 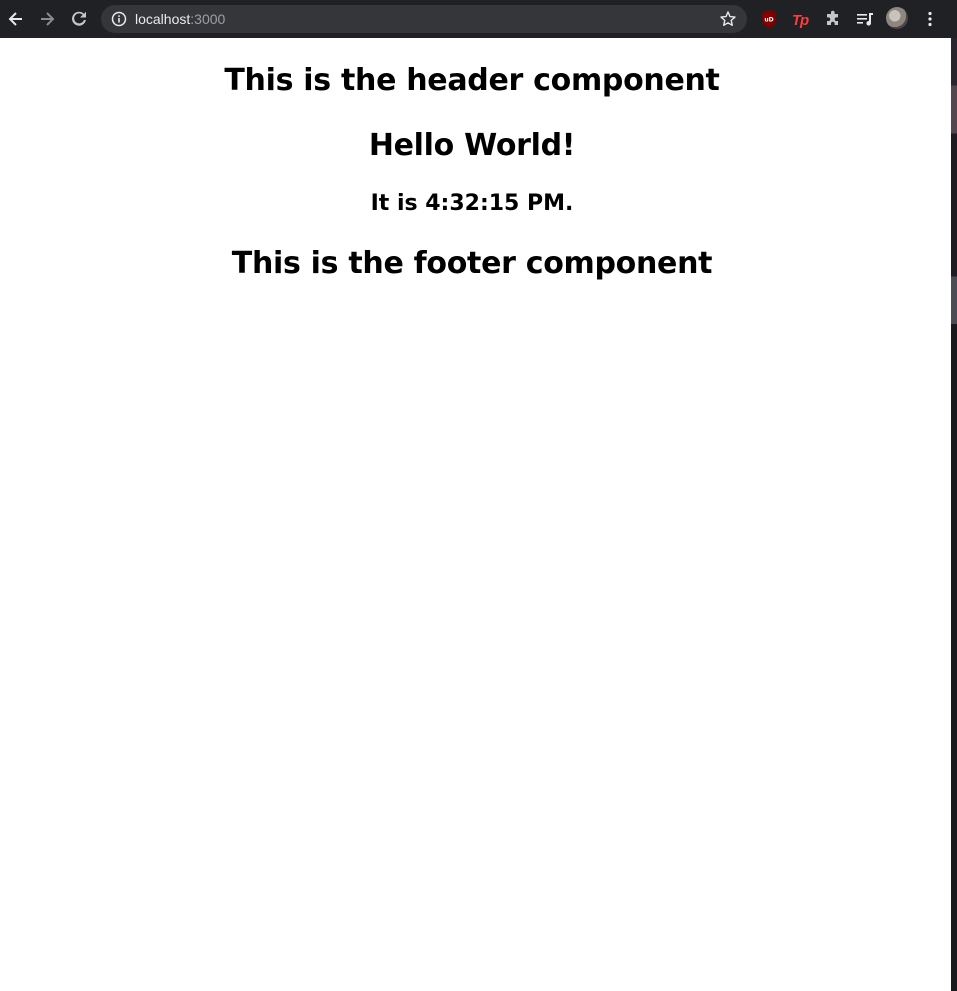 I want to click on tp-extension-button: Tp, so click(x=800, y=20).